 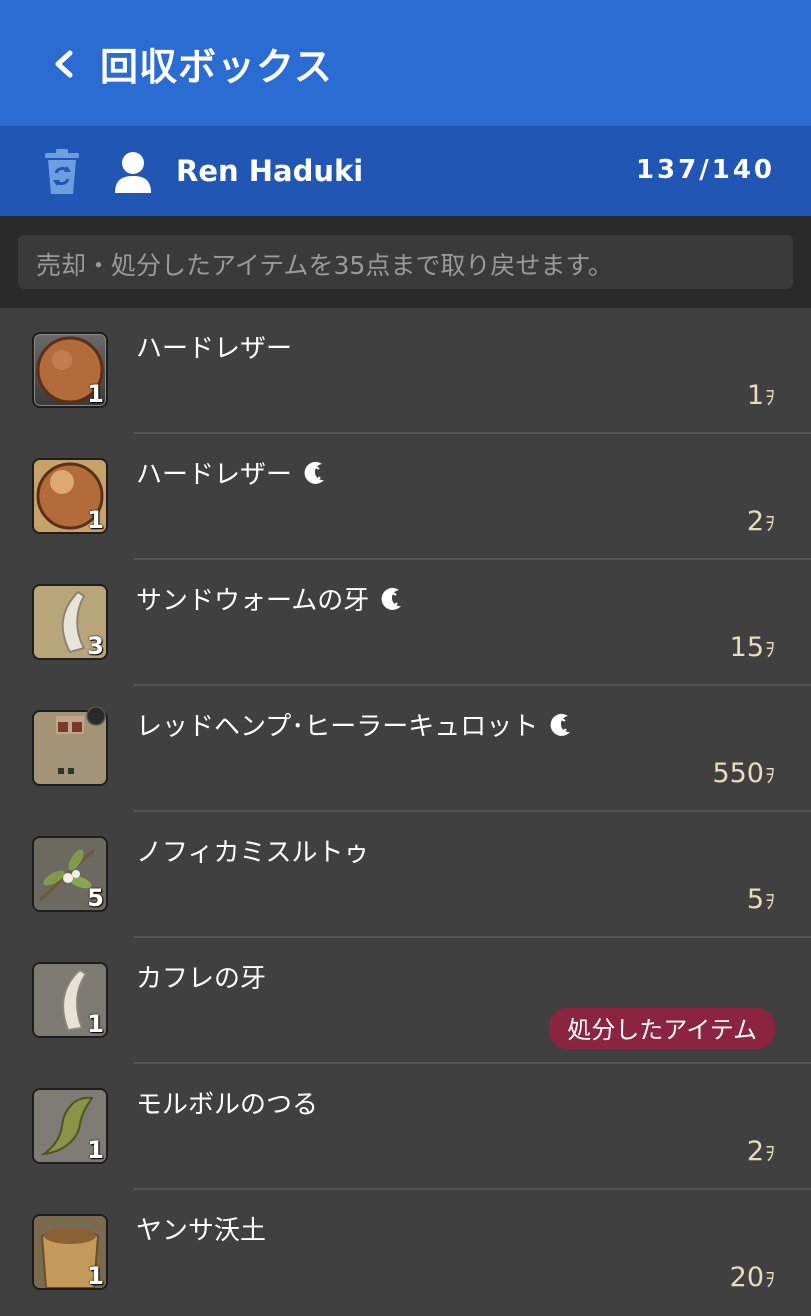 What do you see at coordinates (705, 170) in the screenshot?
I see `capacity-counter: 137/140` at bounding box center [705, 170].